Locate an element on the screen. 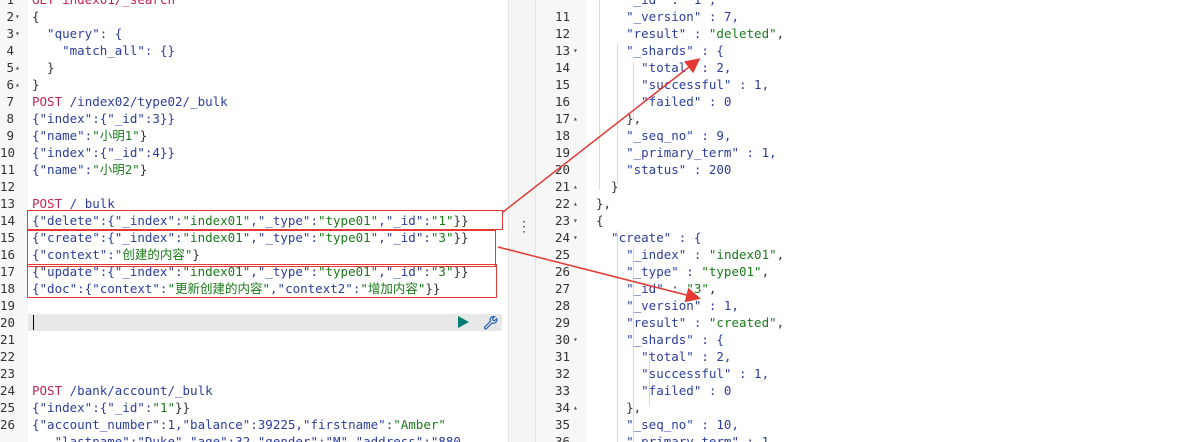  code-token: GET index01/_search is located at coordinates (103, 3).